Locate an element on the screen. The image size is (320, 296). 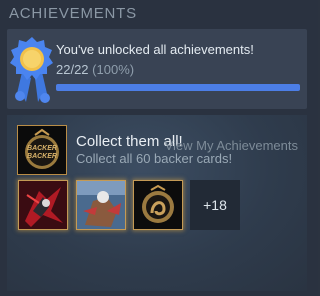
svg-text: BACKER is located at coordinates (42, 156).